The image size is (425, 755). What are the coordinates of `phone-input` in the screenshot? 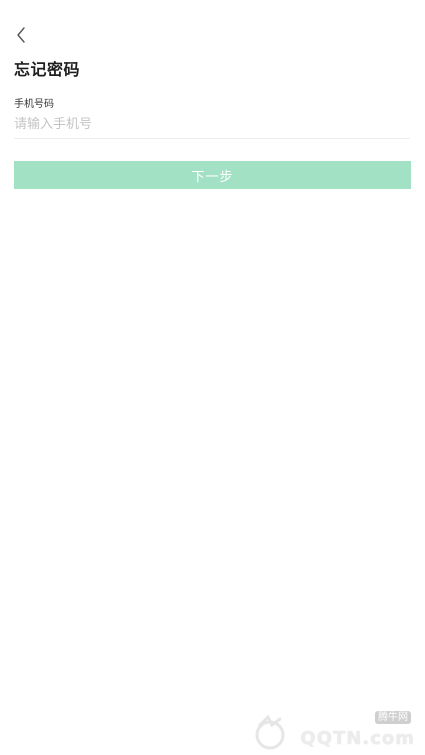 It's located at (212, 124).